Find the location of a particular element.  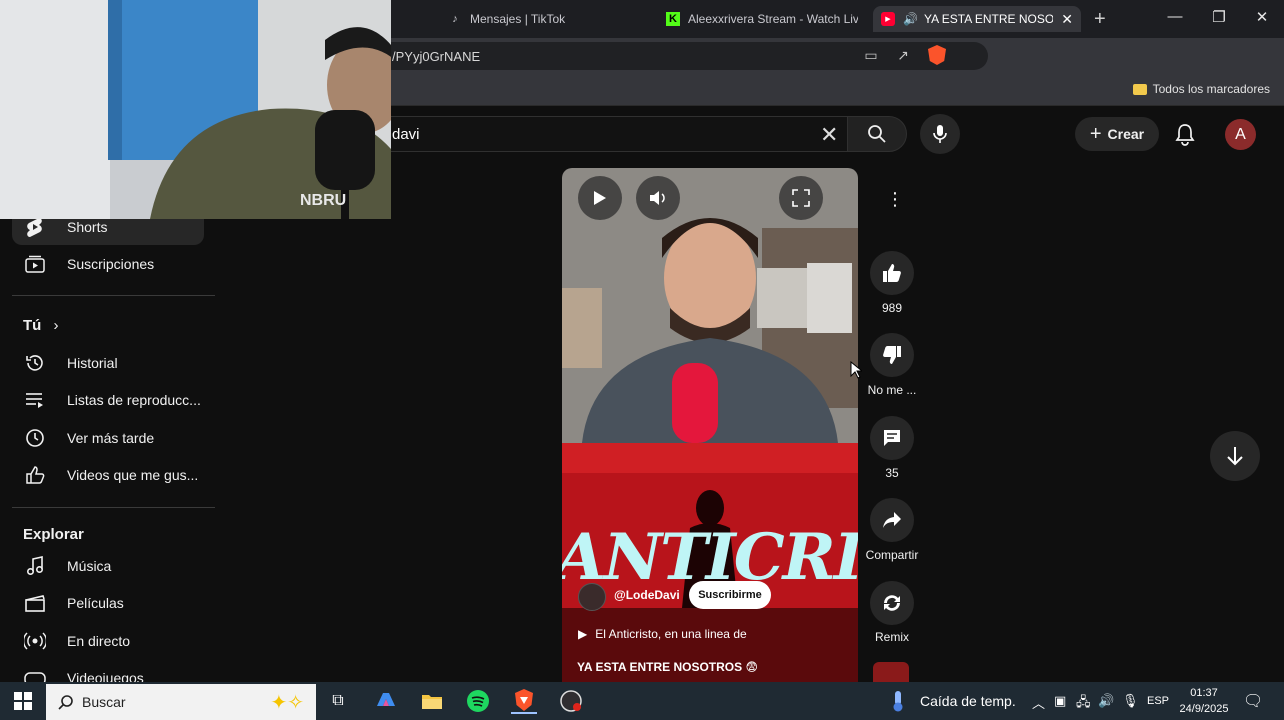

create-button: + Crear is located at coordinates (1117, 134).